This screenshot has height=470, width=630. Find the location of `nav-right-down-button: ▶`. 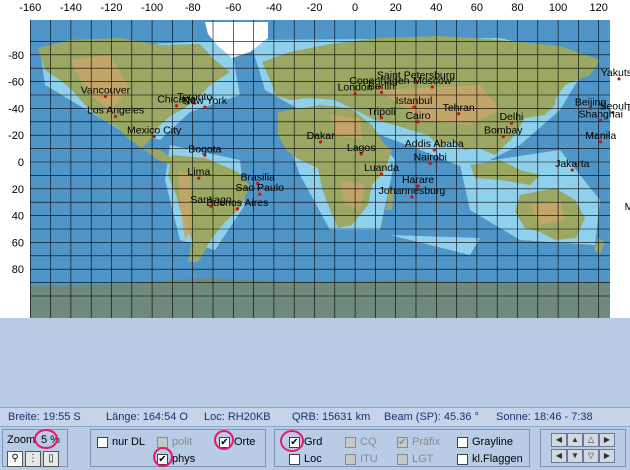

nav-right-down-button: ▶ is located at coordinates (607, 456).